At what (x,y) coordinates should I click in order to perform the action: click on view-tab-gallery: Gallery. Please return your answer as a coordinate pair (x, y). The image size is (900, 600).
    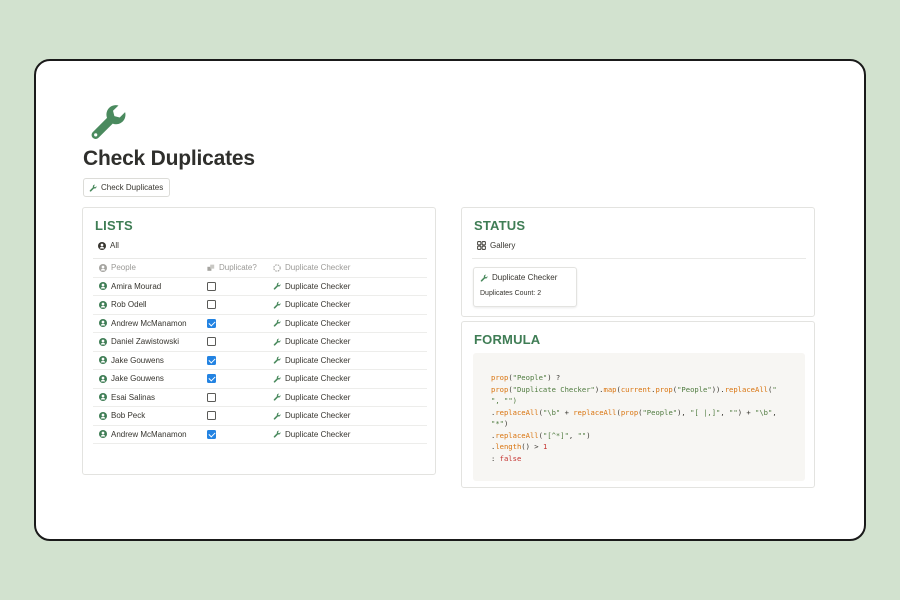
    Looking at the image, I should click on (496, 245).